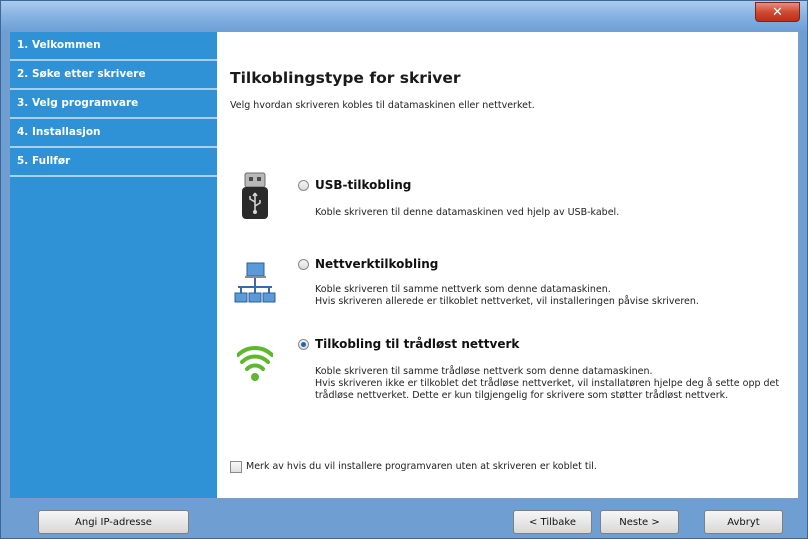 Image resolution: width=808 pixels, height=539 pixels. What do you see at coordinates (113, 104) in the screenshot?
I see `step-velg-programvare: 3. Velg programvare` at bounding box center [113, 104].